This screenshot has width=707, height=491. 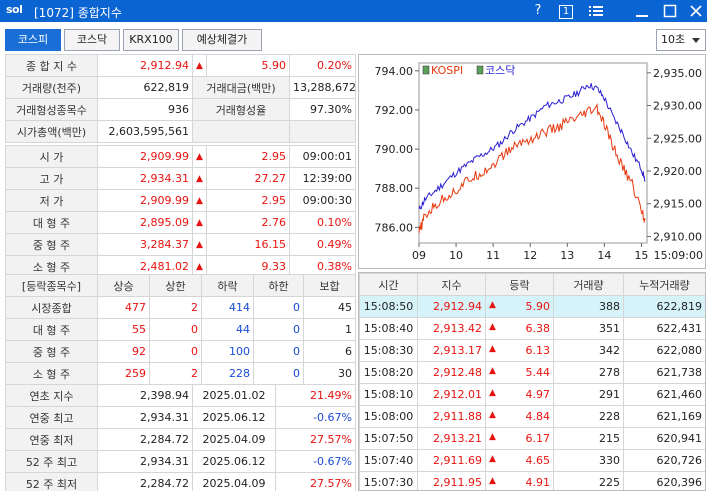 I want to click on stocks-label: 거래형성종목수, so click(x=51, y=109).